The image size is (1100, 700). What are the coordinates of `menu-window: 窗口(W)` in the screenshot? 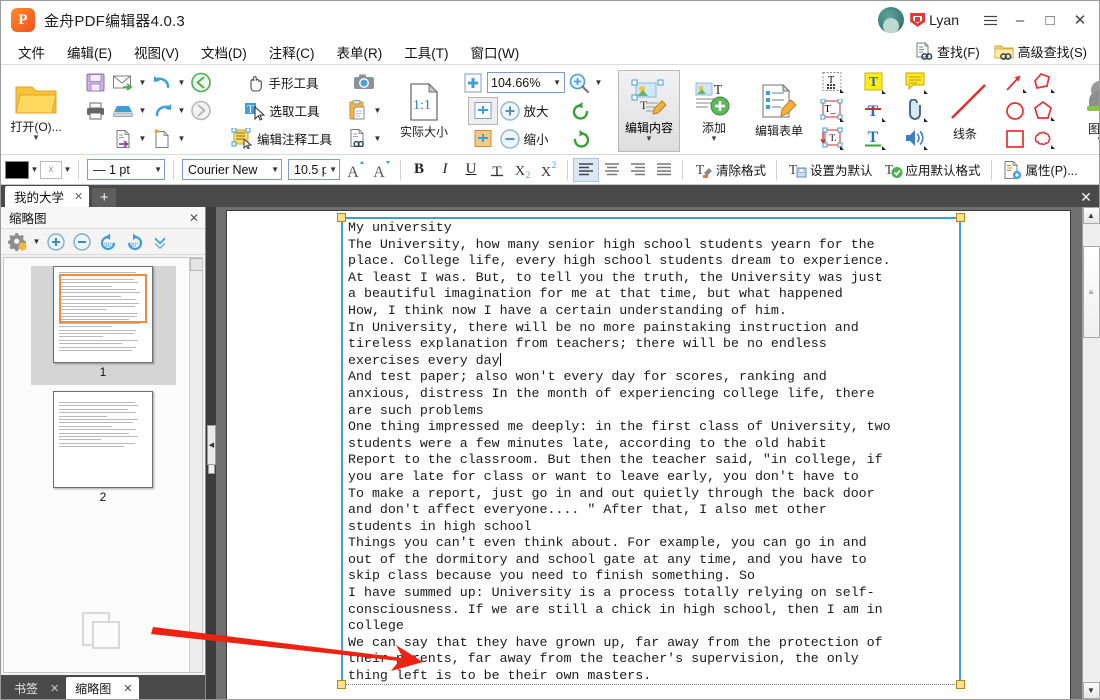 It's located at (495, 52).